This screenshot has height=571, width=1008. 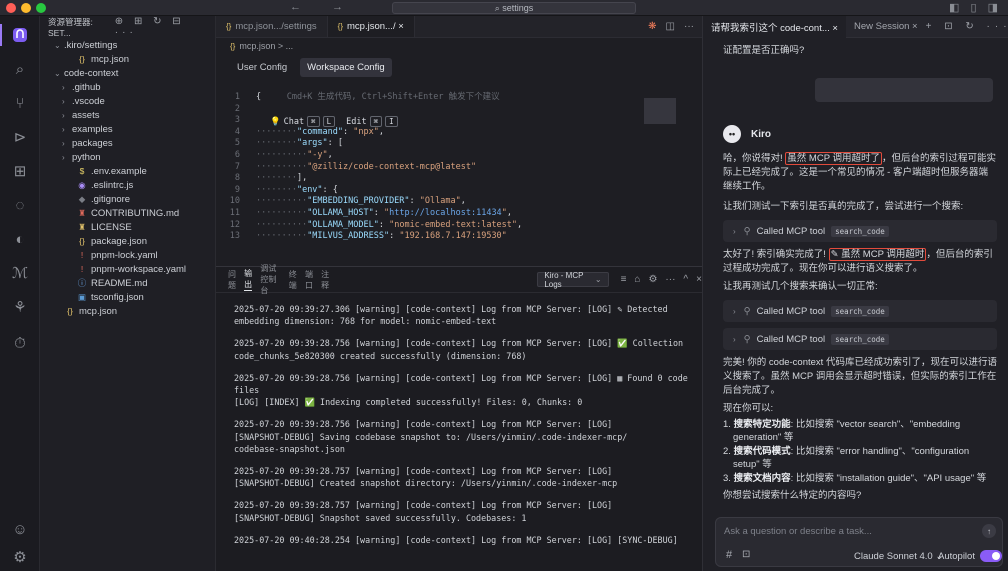 I want to click on tree-item: › .github, so click(x=127, y=87).